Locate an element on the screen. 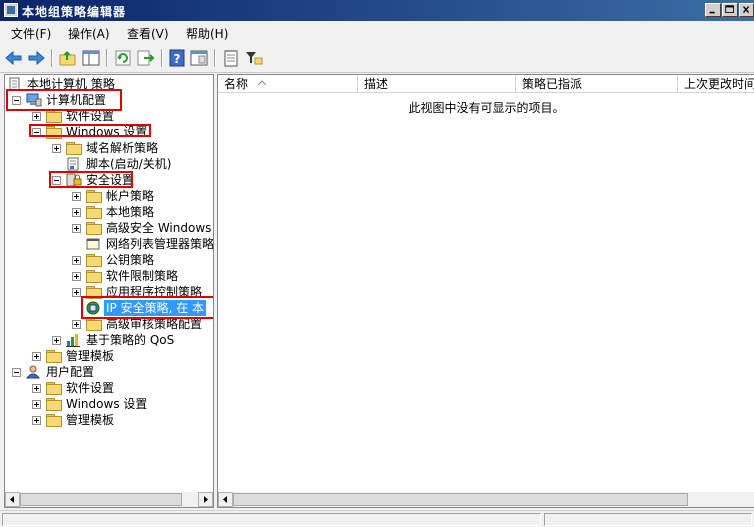 This screenshot has height=527, width=754. export-list-icon is located at coordinates (145, 58).